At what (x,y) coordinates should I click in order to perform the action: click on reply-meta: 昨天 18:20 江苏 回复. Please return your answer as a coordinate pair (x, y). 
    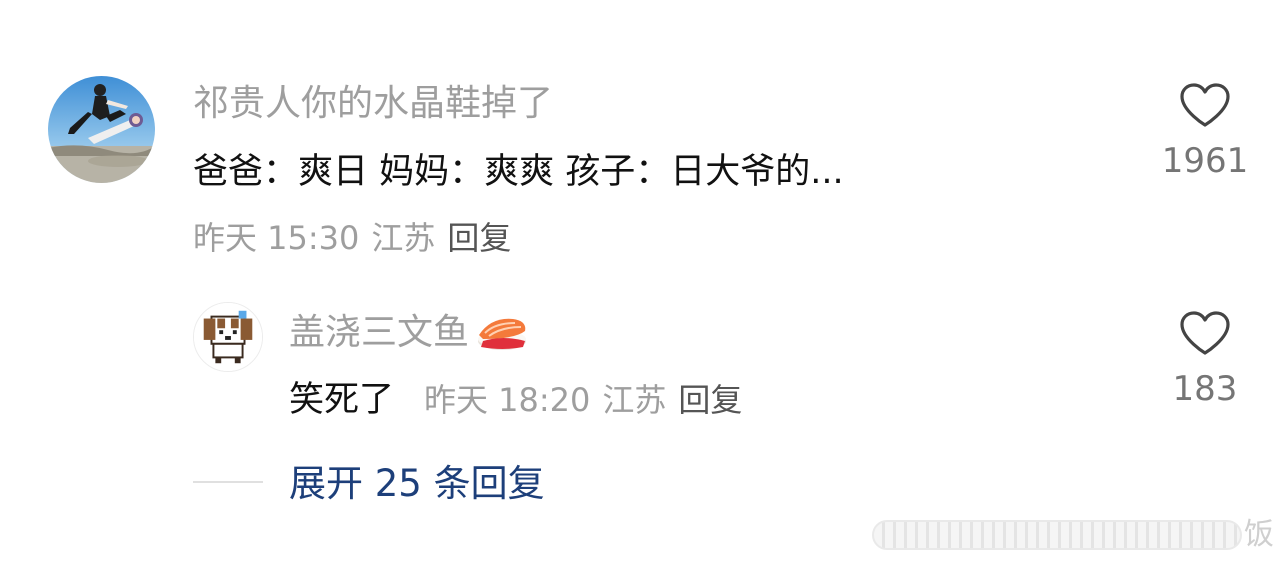
    Looking at the image, I should click on (583, 400).